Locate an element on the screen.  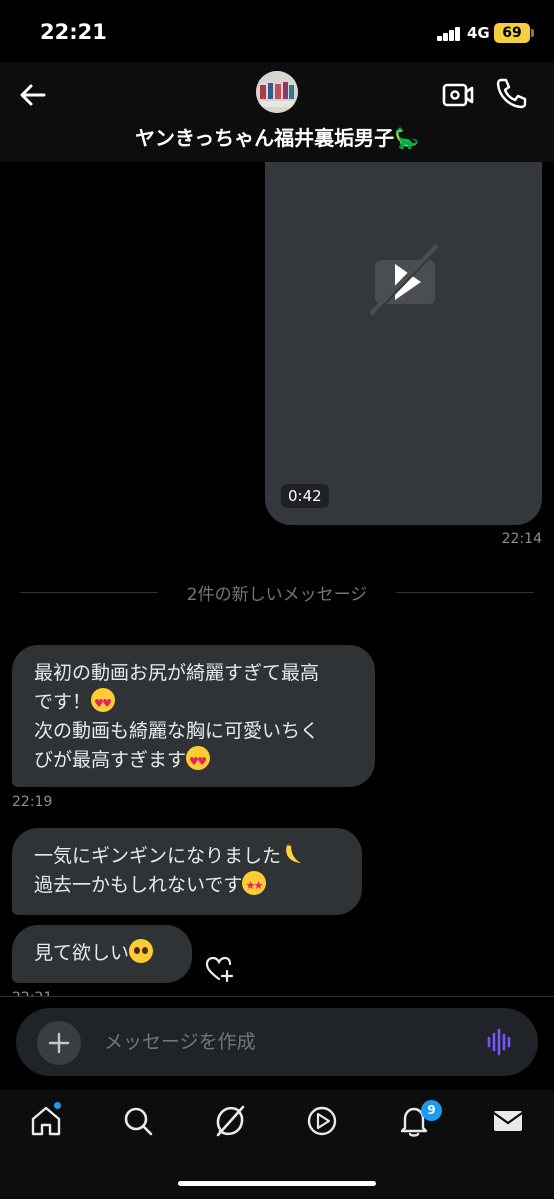
add-reaction-button is located at coordinates (219, 969).